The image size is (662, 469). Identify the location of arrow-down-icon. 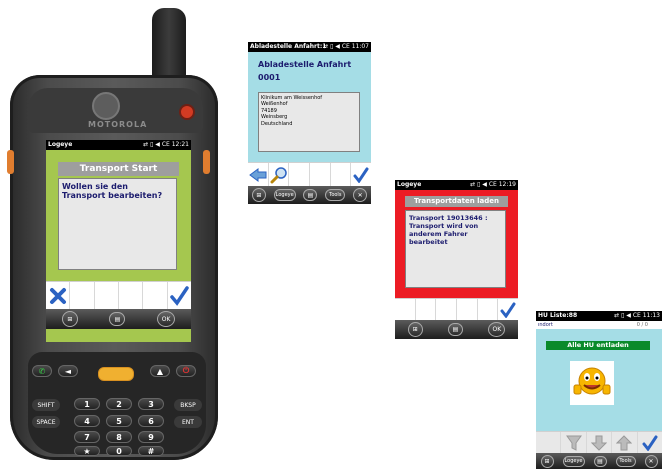
(599, 443).